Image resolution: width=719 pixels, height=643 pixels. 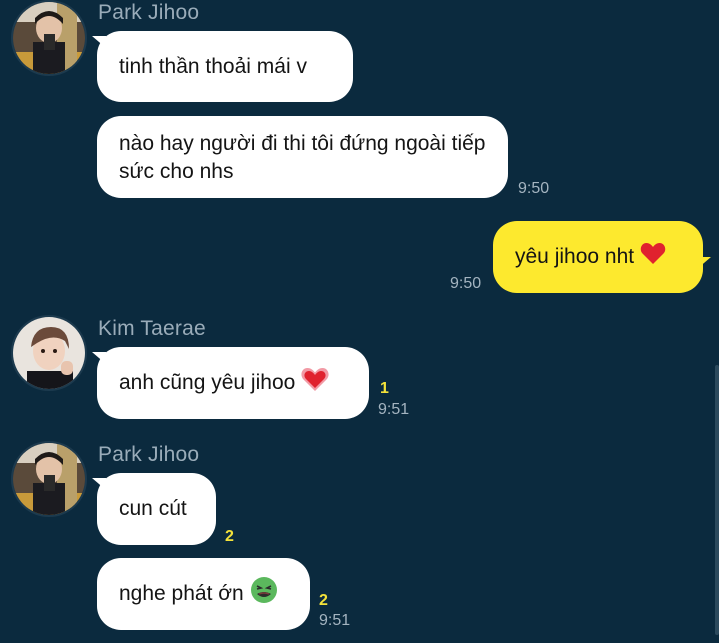 I want to click on message-text: nghe phát ớn, so click(x=181, y=593).